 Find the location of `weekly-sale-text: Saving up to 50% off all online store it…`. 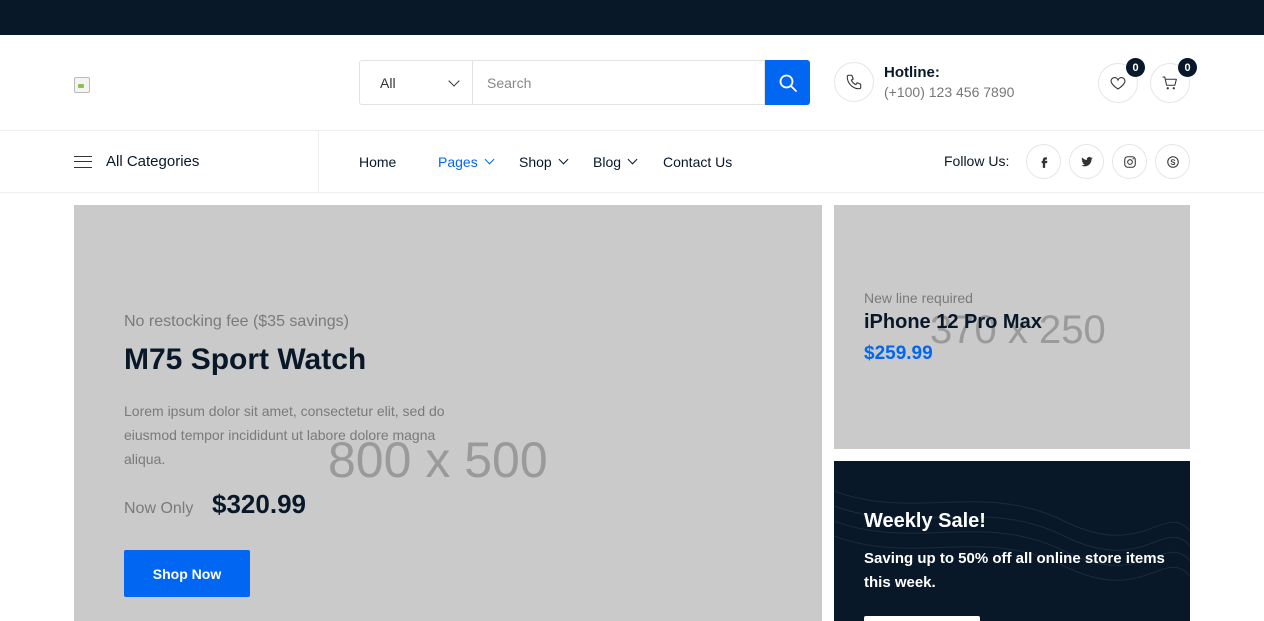

weekly-sale-text: Saving up to 50% off all online store it… is located at coordinates (1014, 570).